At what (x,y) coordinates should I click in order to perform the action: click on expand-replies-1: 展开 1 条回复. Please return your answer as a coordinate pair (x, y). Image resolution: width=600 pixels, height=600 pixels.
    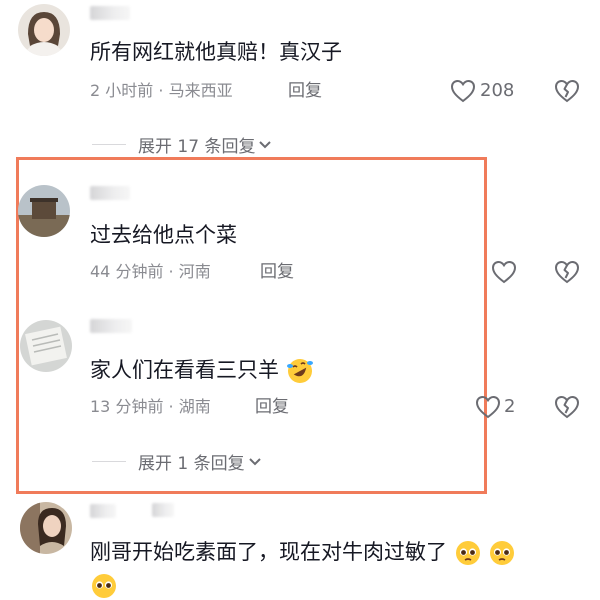
    Looking at the image, I should click on (177, 461).